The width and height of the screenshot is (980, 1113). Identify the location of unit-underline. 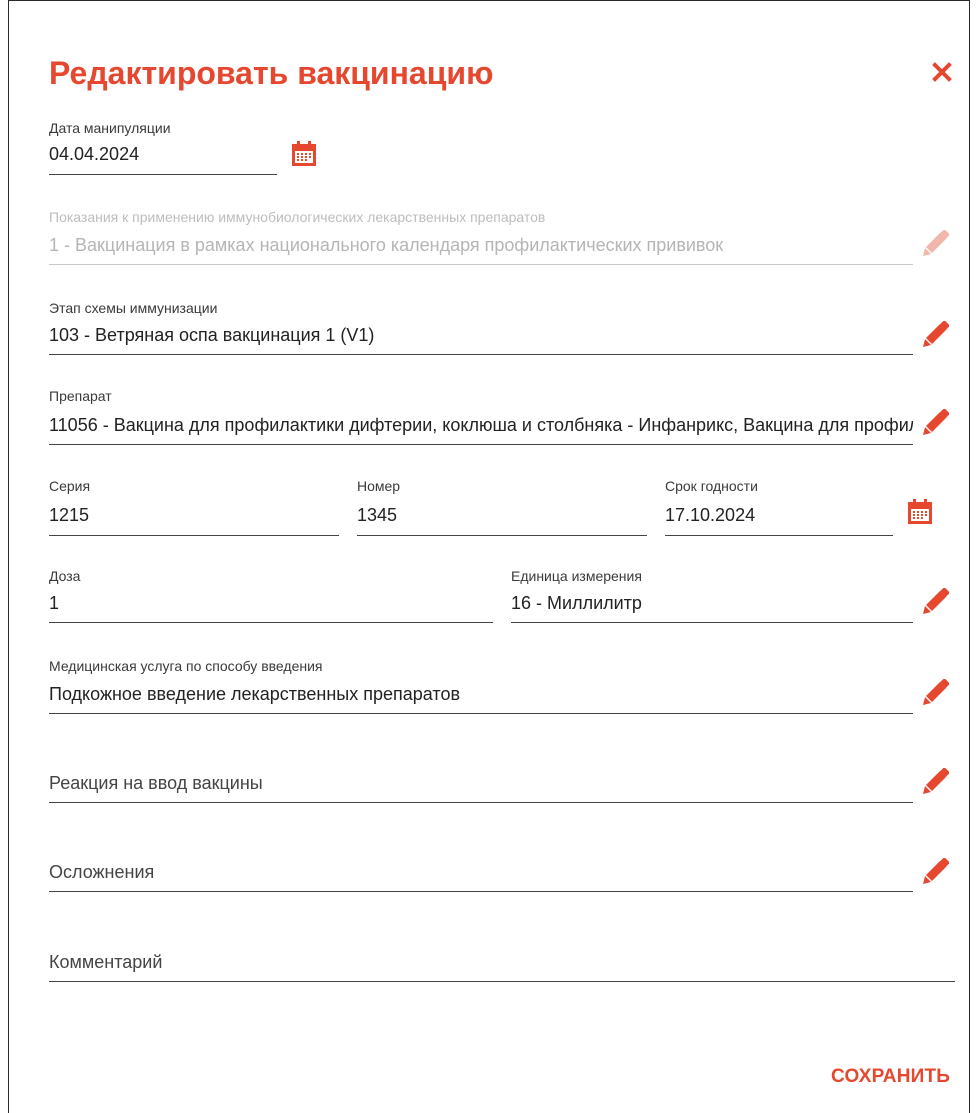
(712, 622).